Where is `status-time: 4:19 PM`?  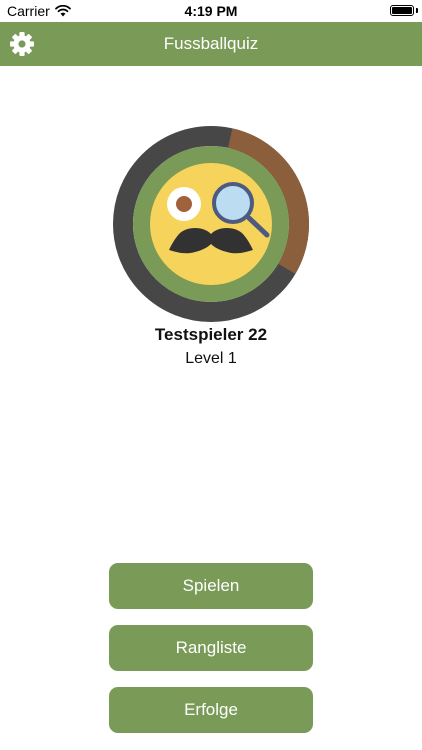 status-time: 4:19 PM is located at coordinates (211, 11).